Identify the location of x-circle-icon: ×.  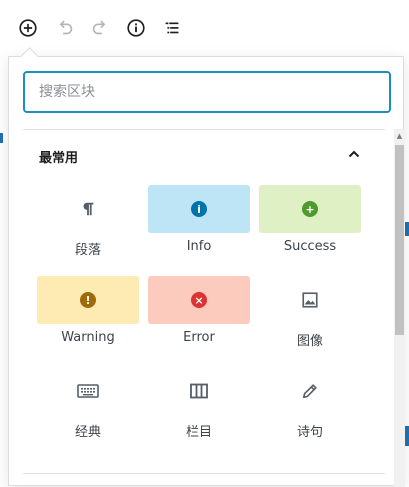
(199, 300).